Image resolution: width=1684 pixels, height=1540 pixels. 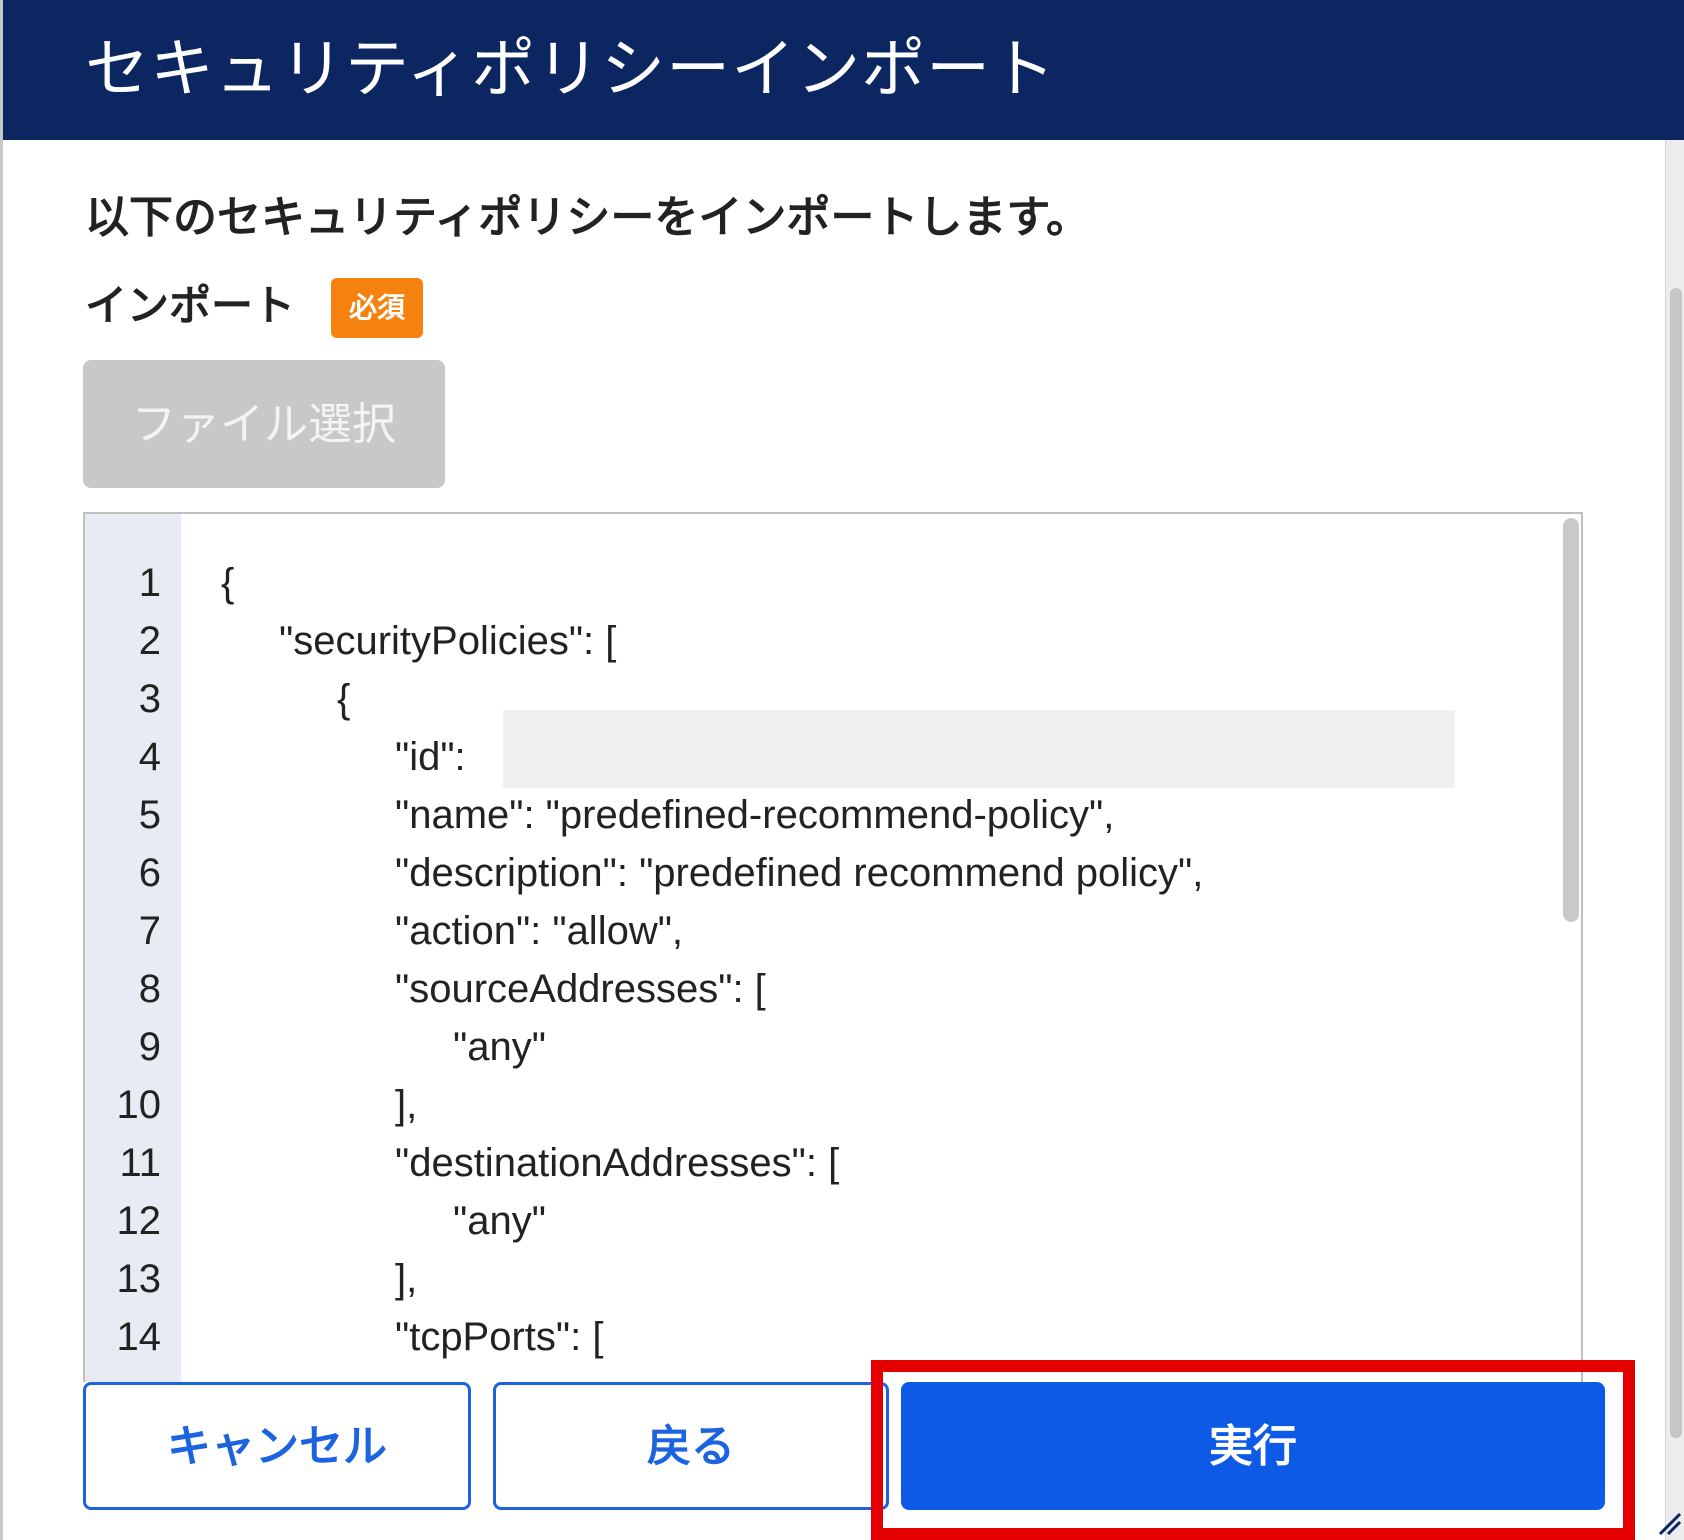 I want to click on dialog-title: セキュリティポリシーインポート, so click(x=571, y=70).